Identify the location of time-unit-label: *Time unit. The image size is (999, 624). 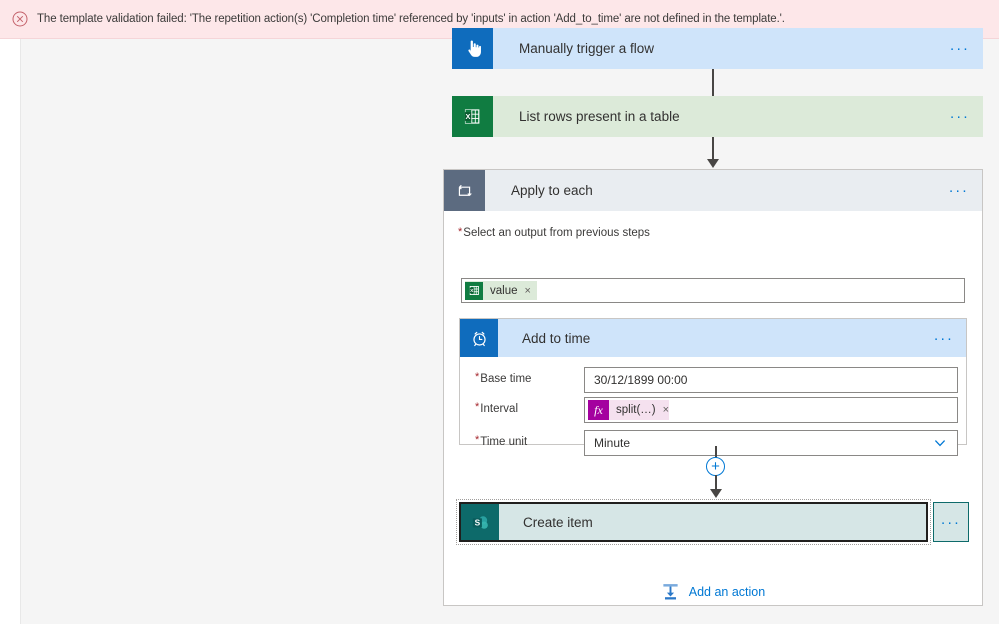
(501, 442).